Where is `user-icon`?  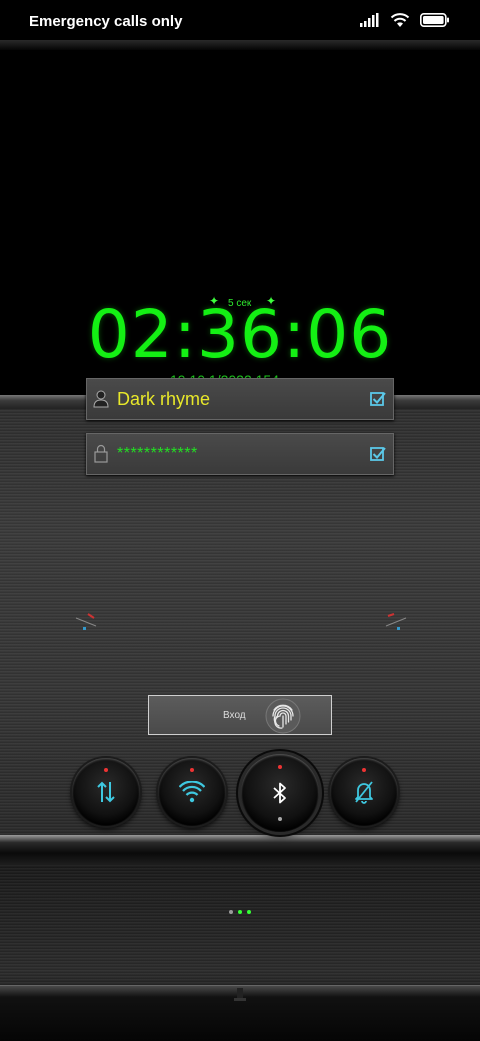 user-icon is located at coordinates (101, 399).